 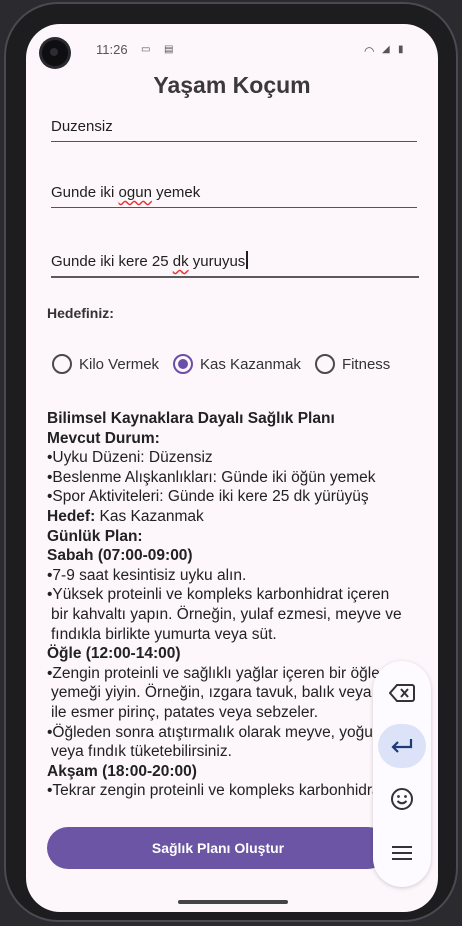 I want to click on radio-option-kas-kazanmak: Kas Kazanmak, so click(x=237, y=364).